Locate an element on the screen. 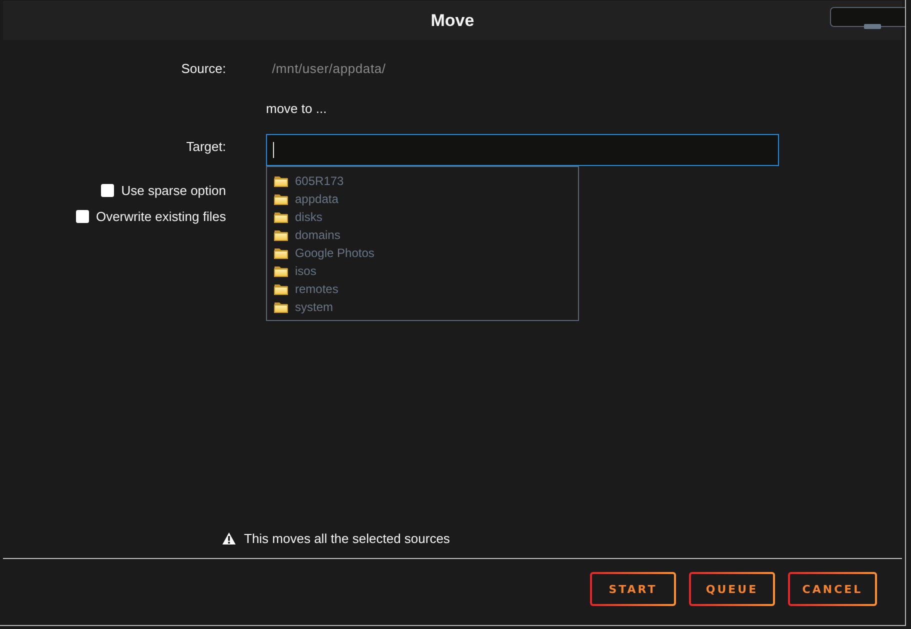  folder-item: disks is located at coordinates (426, 217).